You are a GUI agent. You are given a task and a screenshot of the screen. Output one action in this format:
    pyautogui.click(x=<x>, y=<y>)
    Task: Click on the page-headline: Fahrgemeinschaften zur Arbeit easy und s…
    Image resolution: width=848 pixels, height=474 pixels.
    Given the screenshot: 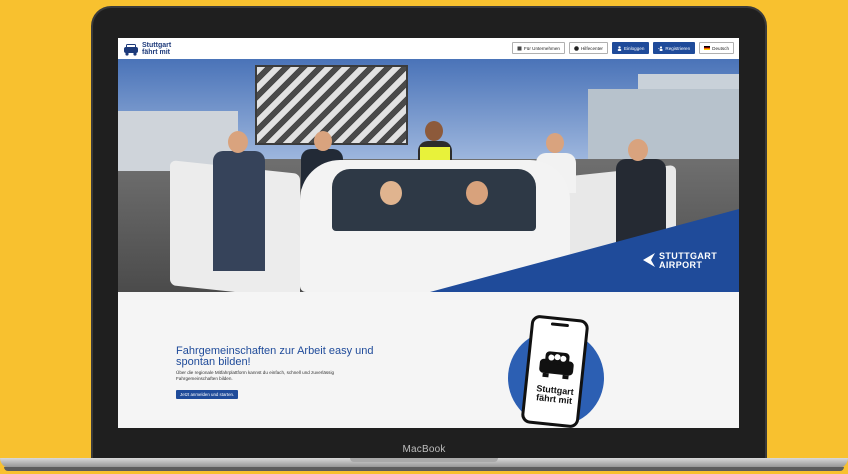 What is the action you would take?
    pyautogui.click(x=275, y=356)
    